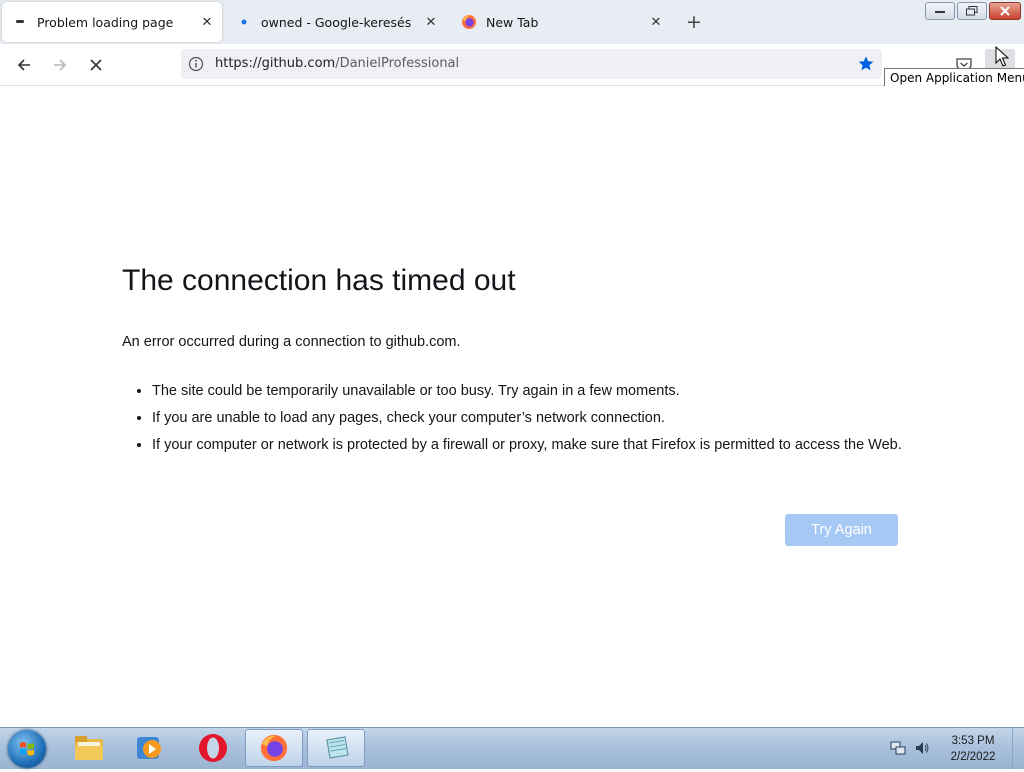 The width and height of the screenshot is (1024, 772). I want to click on minimize-button, so click(940, 11).